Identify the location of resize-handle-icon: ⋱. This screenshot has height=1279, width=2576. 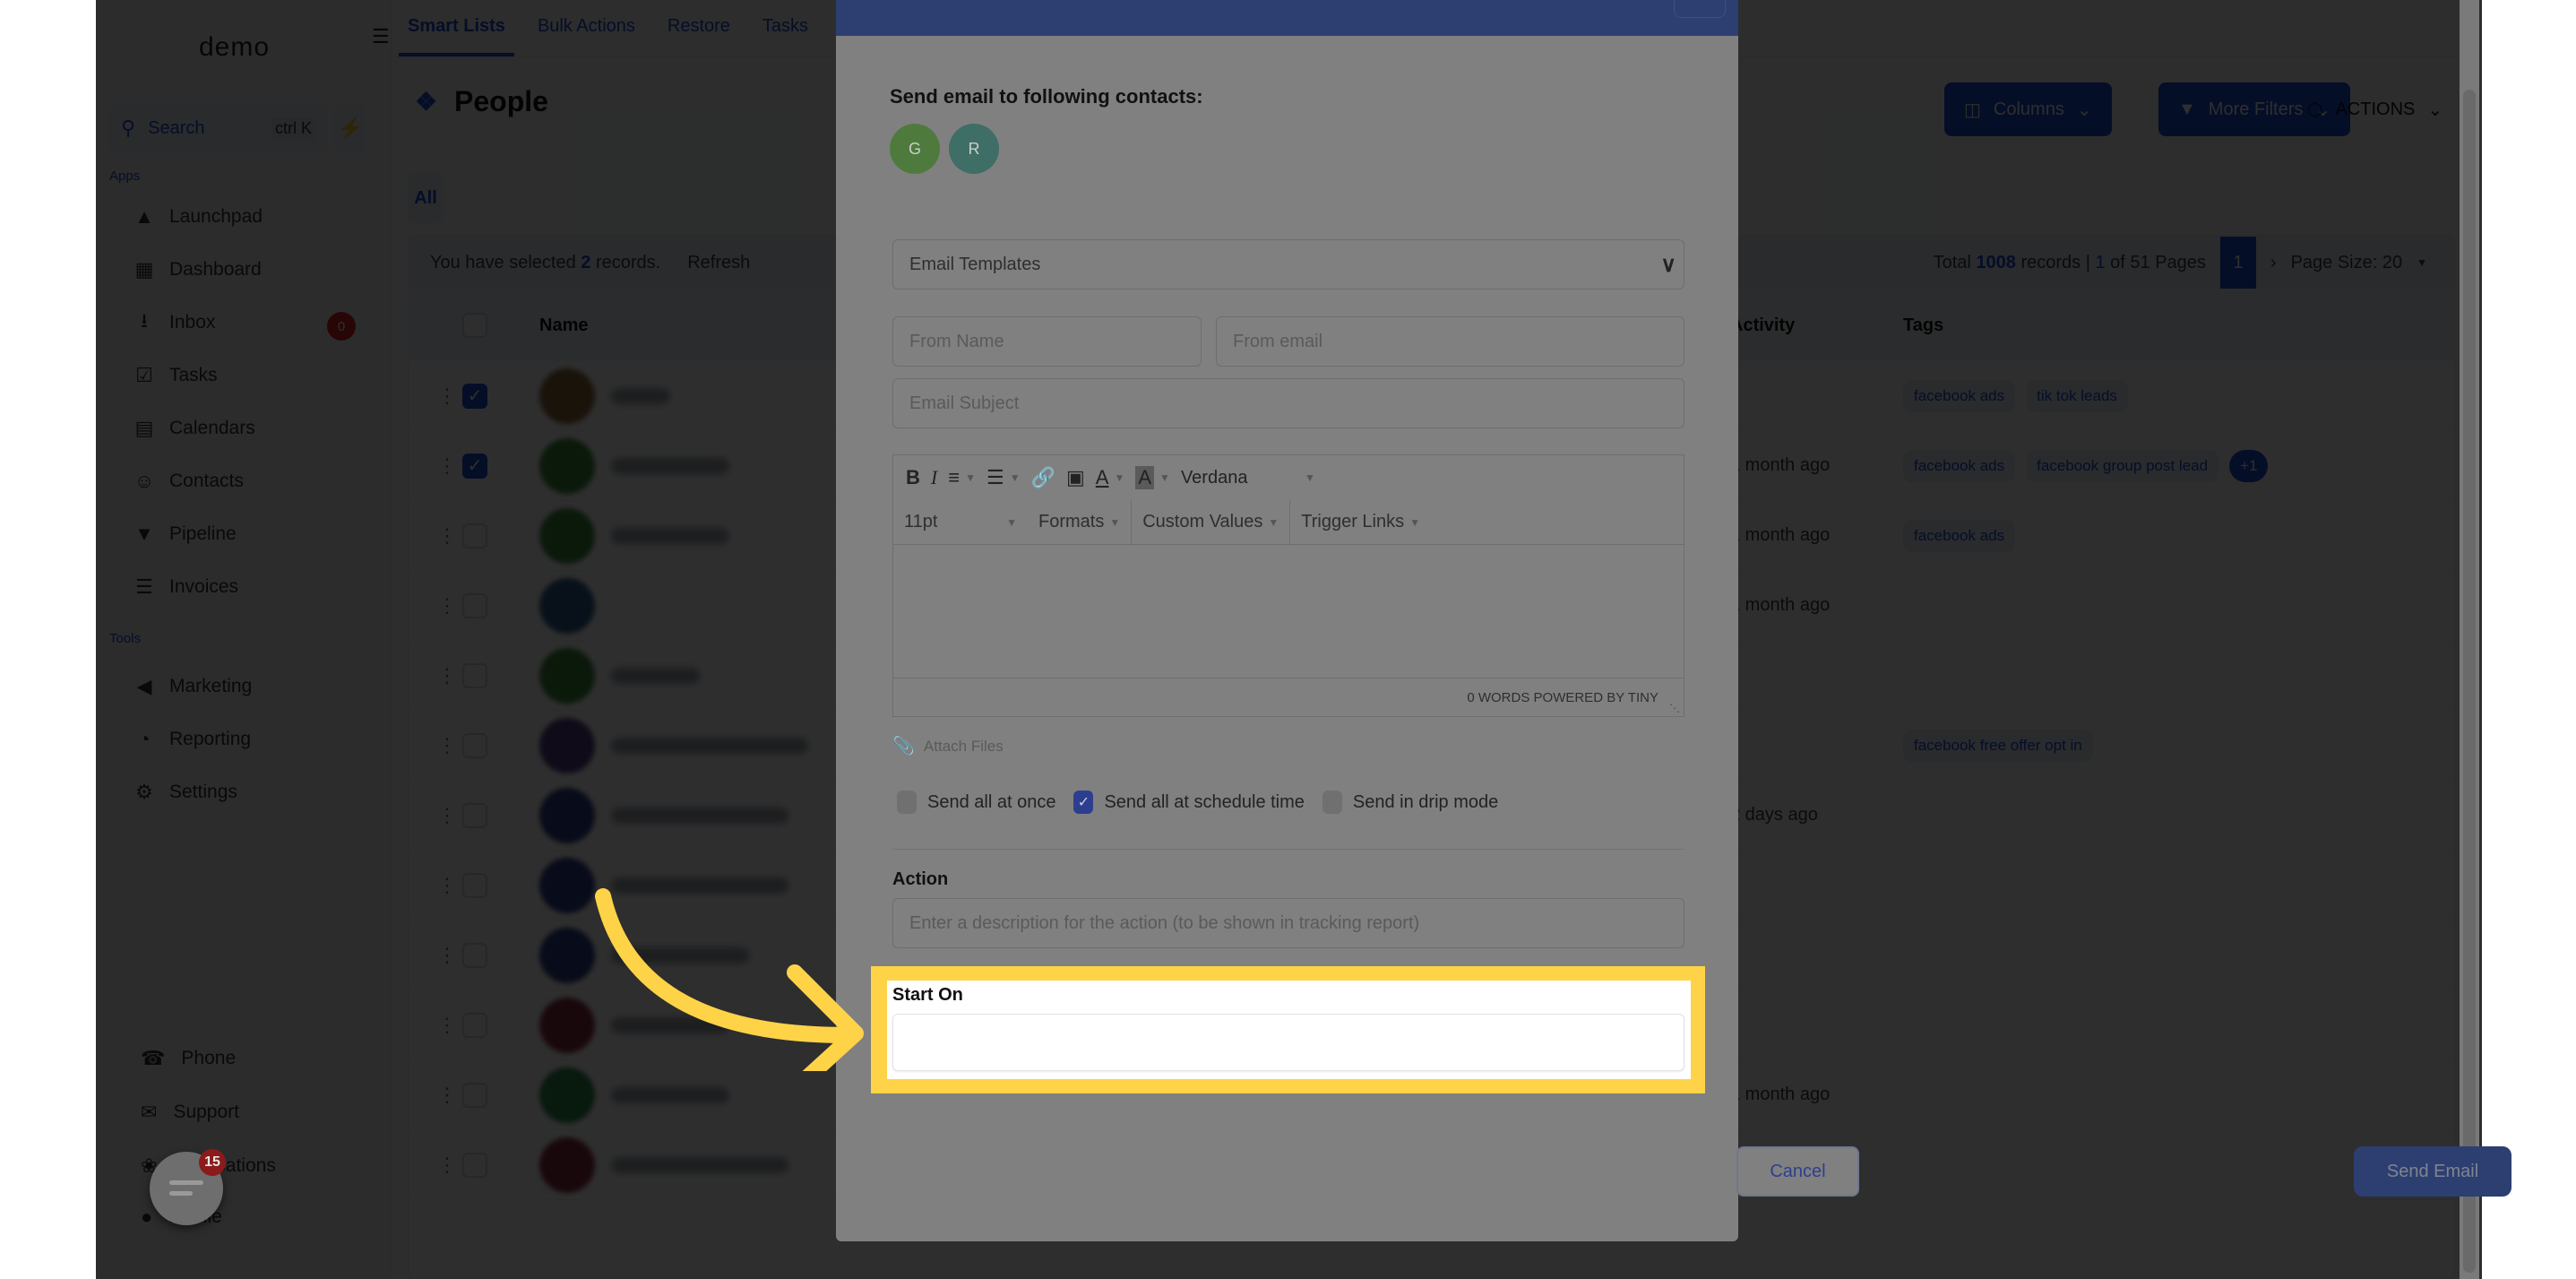
(1674, 708).